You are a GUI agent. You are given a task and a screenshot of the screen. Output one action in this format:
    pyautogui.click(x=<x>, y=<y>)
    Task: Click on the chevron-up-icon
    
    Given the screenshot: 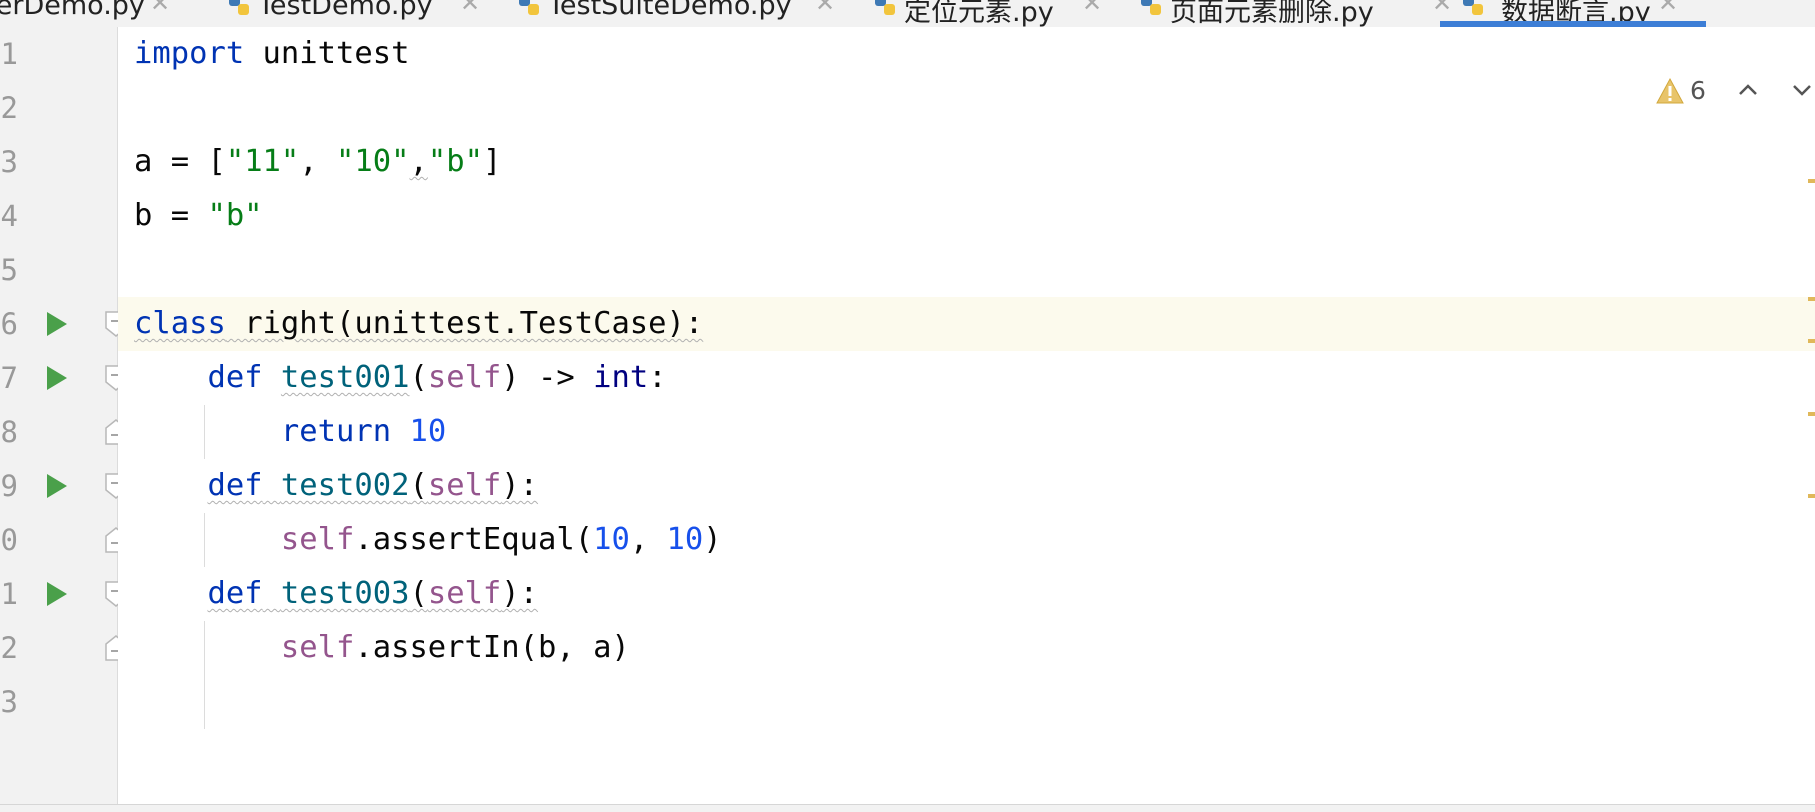 What is the action you would take?
    pyautogui.click(x=1748, y=90)
    